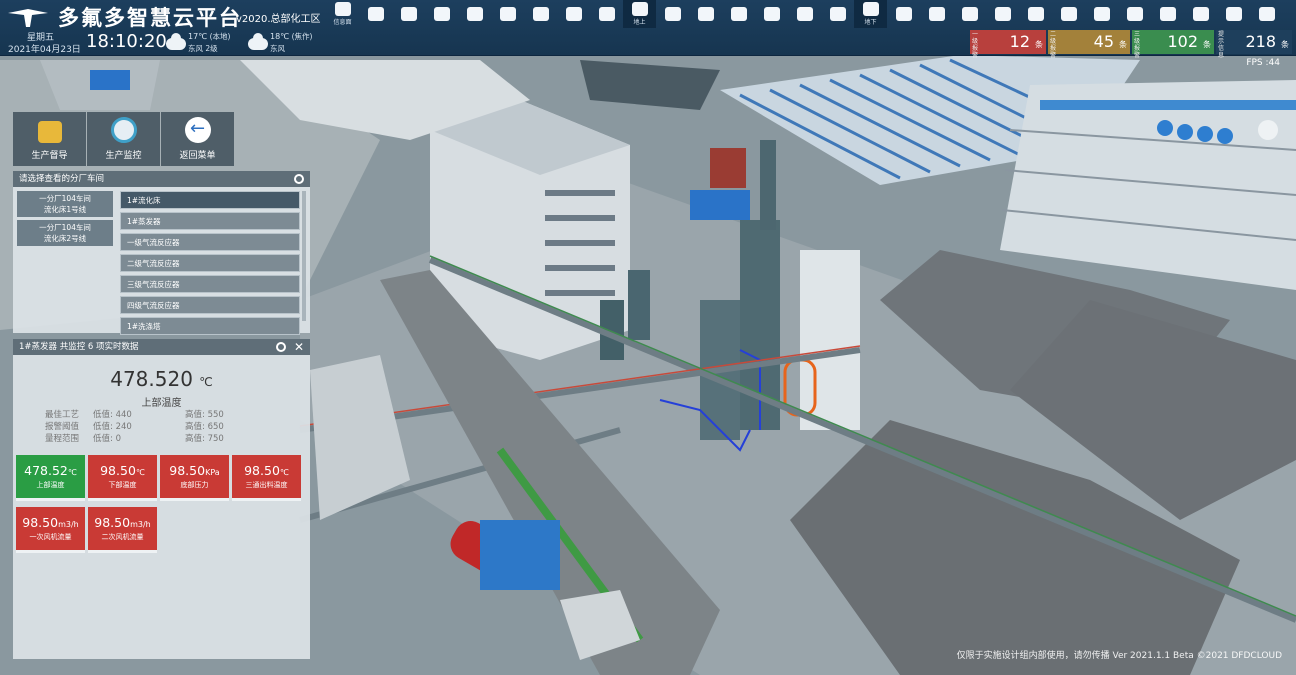  Describe the element at coordinates (150, 18) in the screenshot. I see `app-title: 多氟多智慧云平台` at that location.